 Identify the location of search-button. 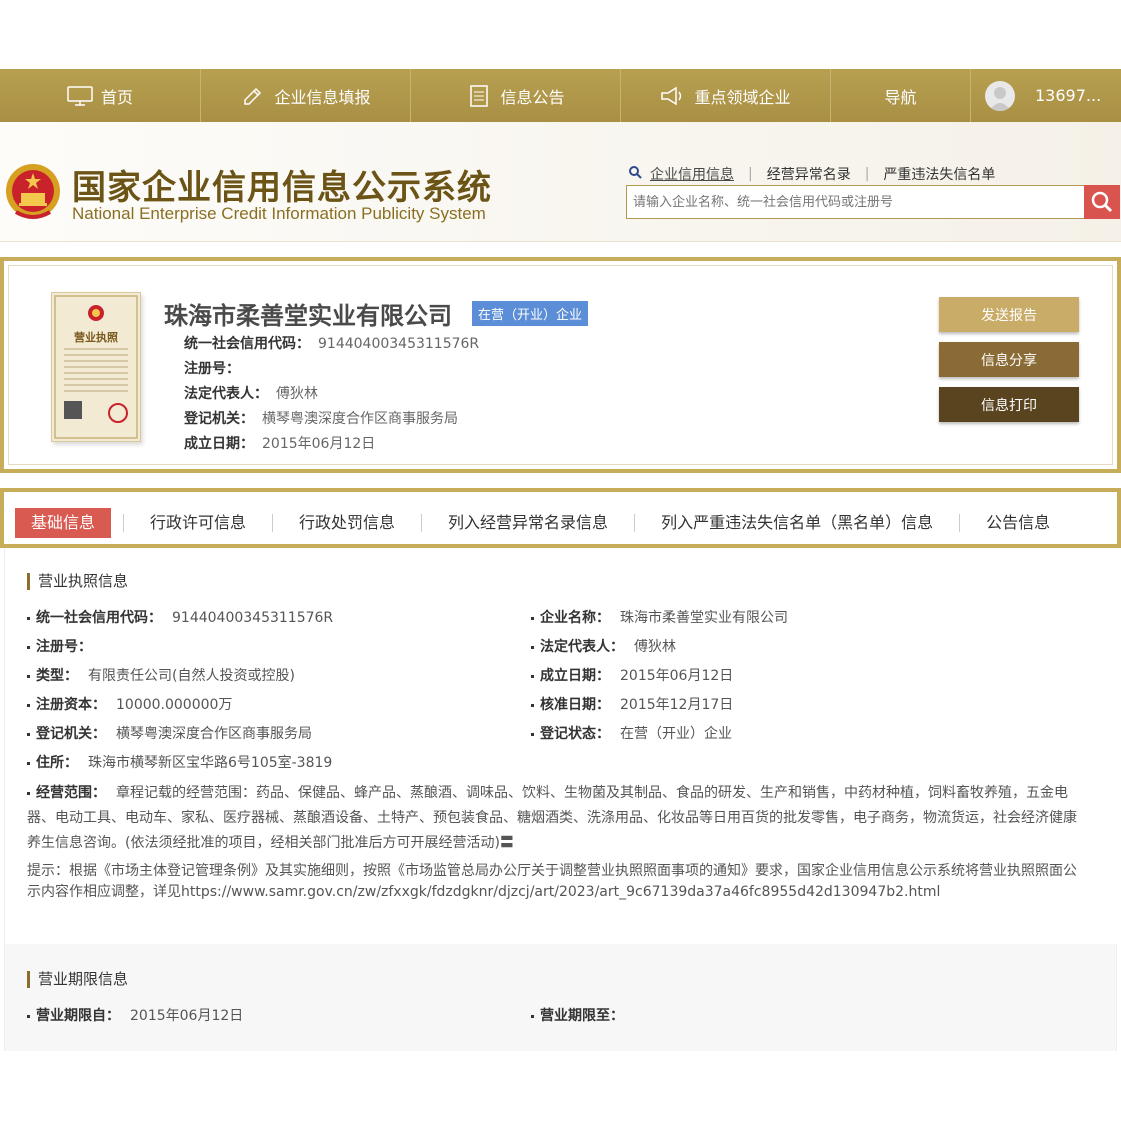
(1102, 202).